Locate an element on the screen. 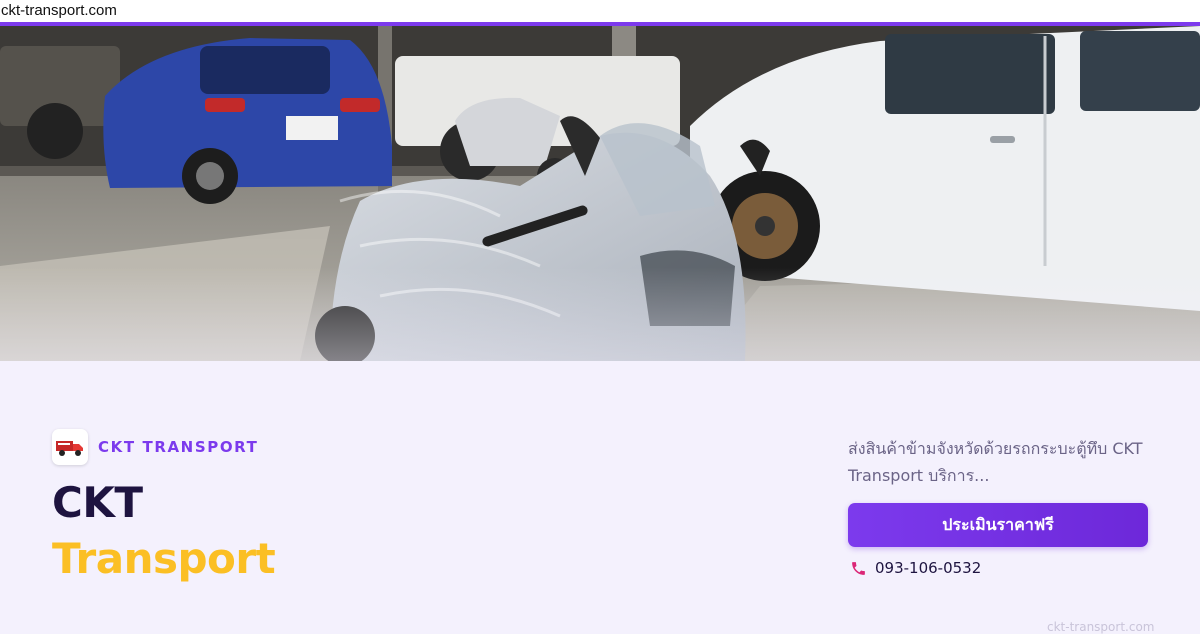 The image size is (1200, 634). brand-row: CKT TRANSPORT is located at coordinates (155, 447).